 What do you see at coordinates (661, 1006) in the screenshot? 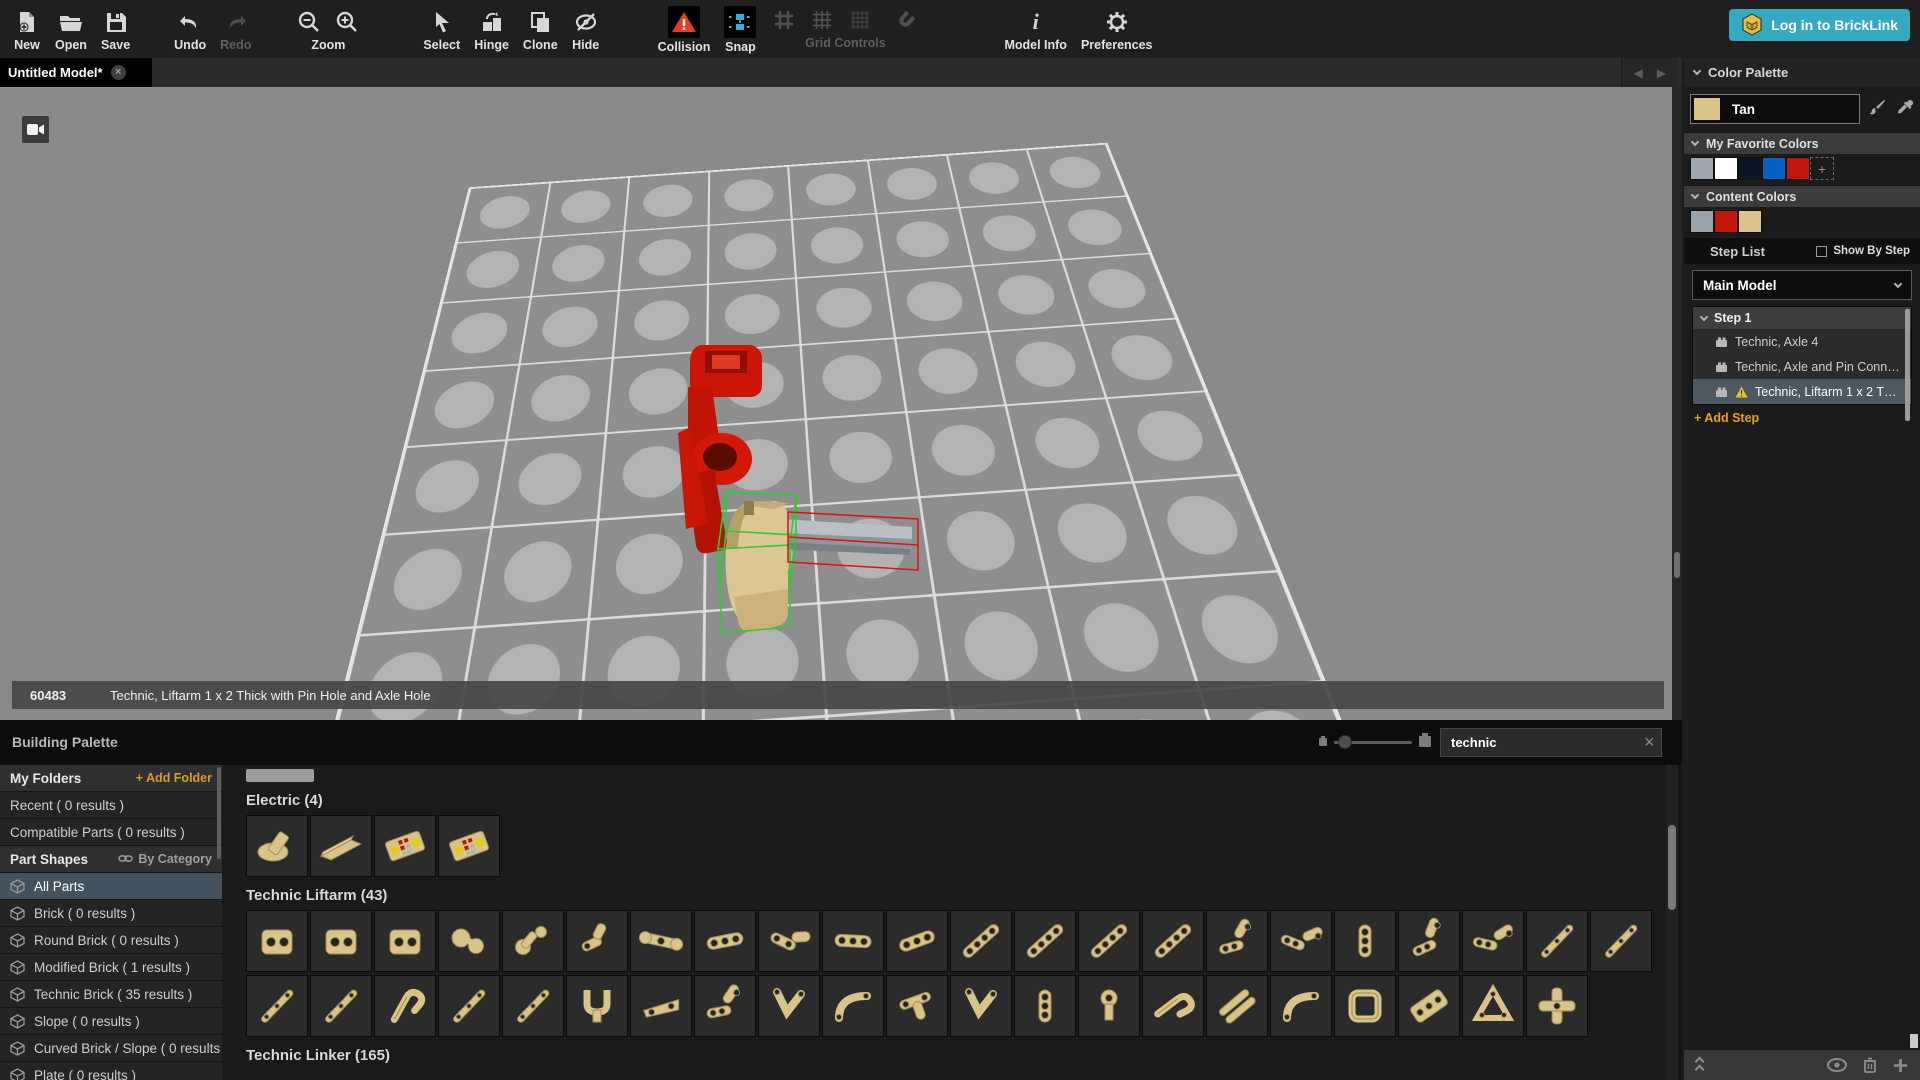
I see `part-thumbnail-wedge` at bounding box center [661, 1006].